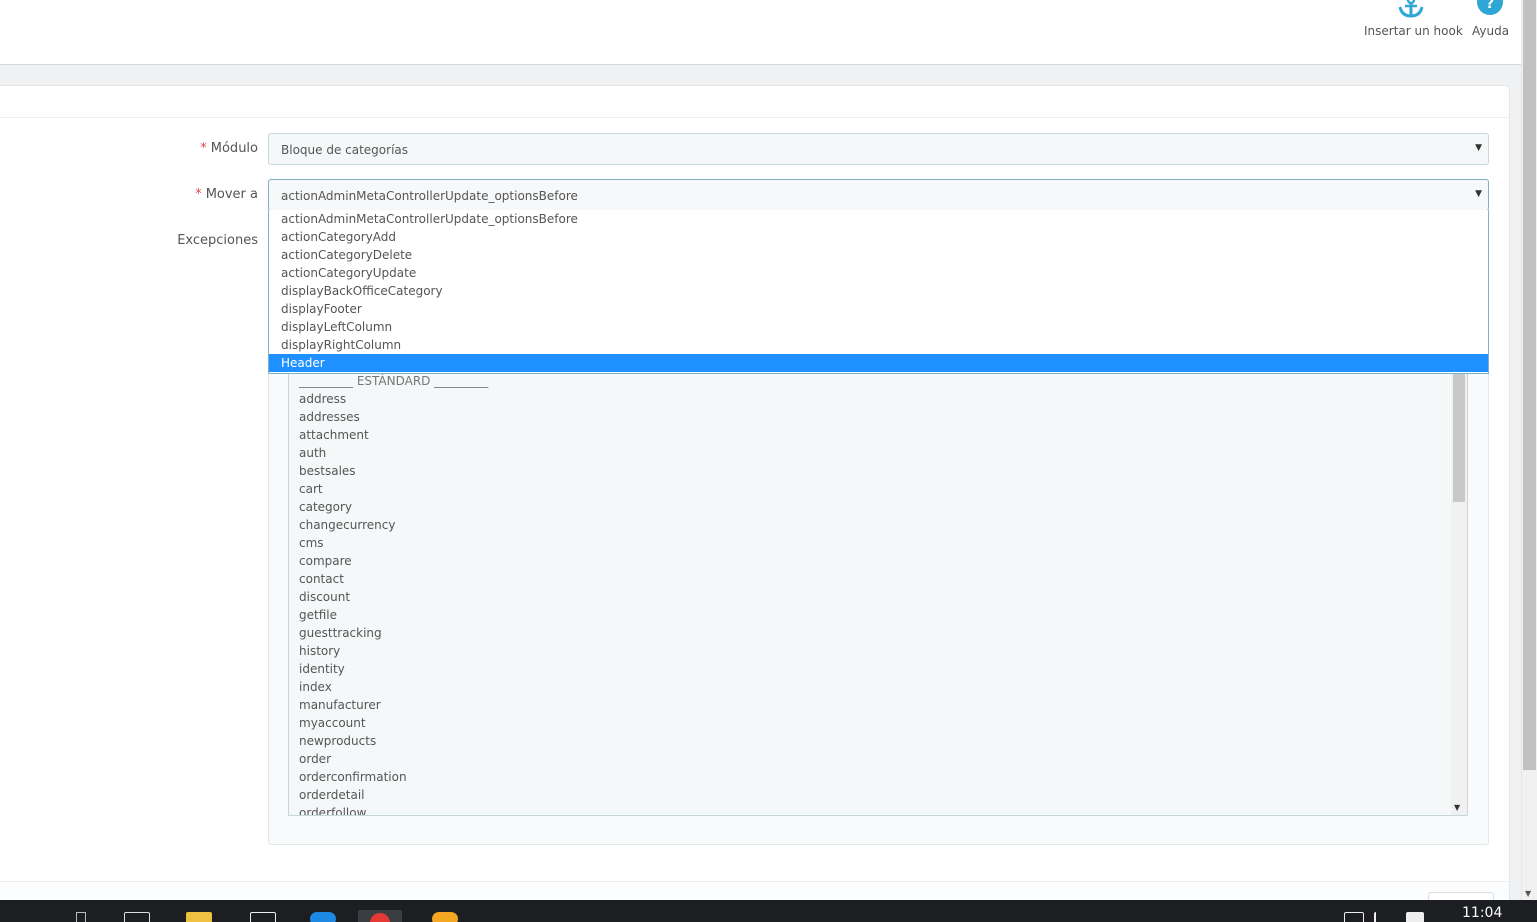 The width and height of the screenshot is (1537, 922). I want to click on help-label: Ayuda, so click(1491, 31).